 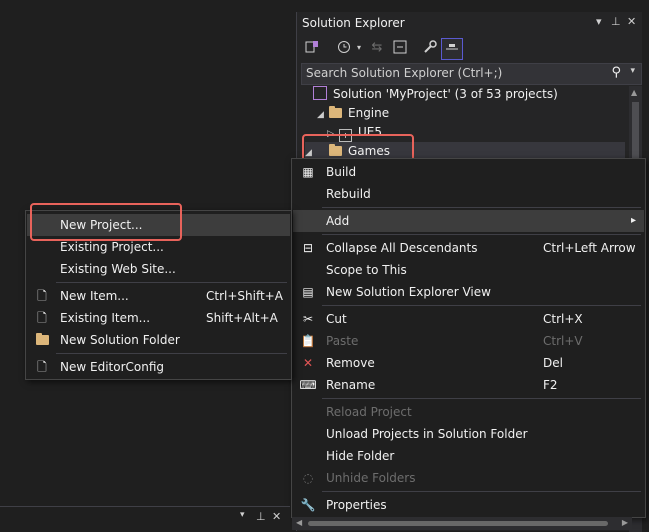 I want to click on menu-item-rebuild: Rebuild, so click(x=468, y=194).